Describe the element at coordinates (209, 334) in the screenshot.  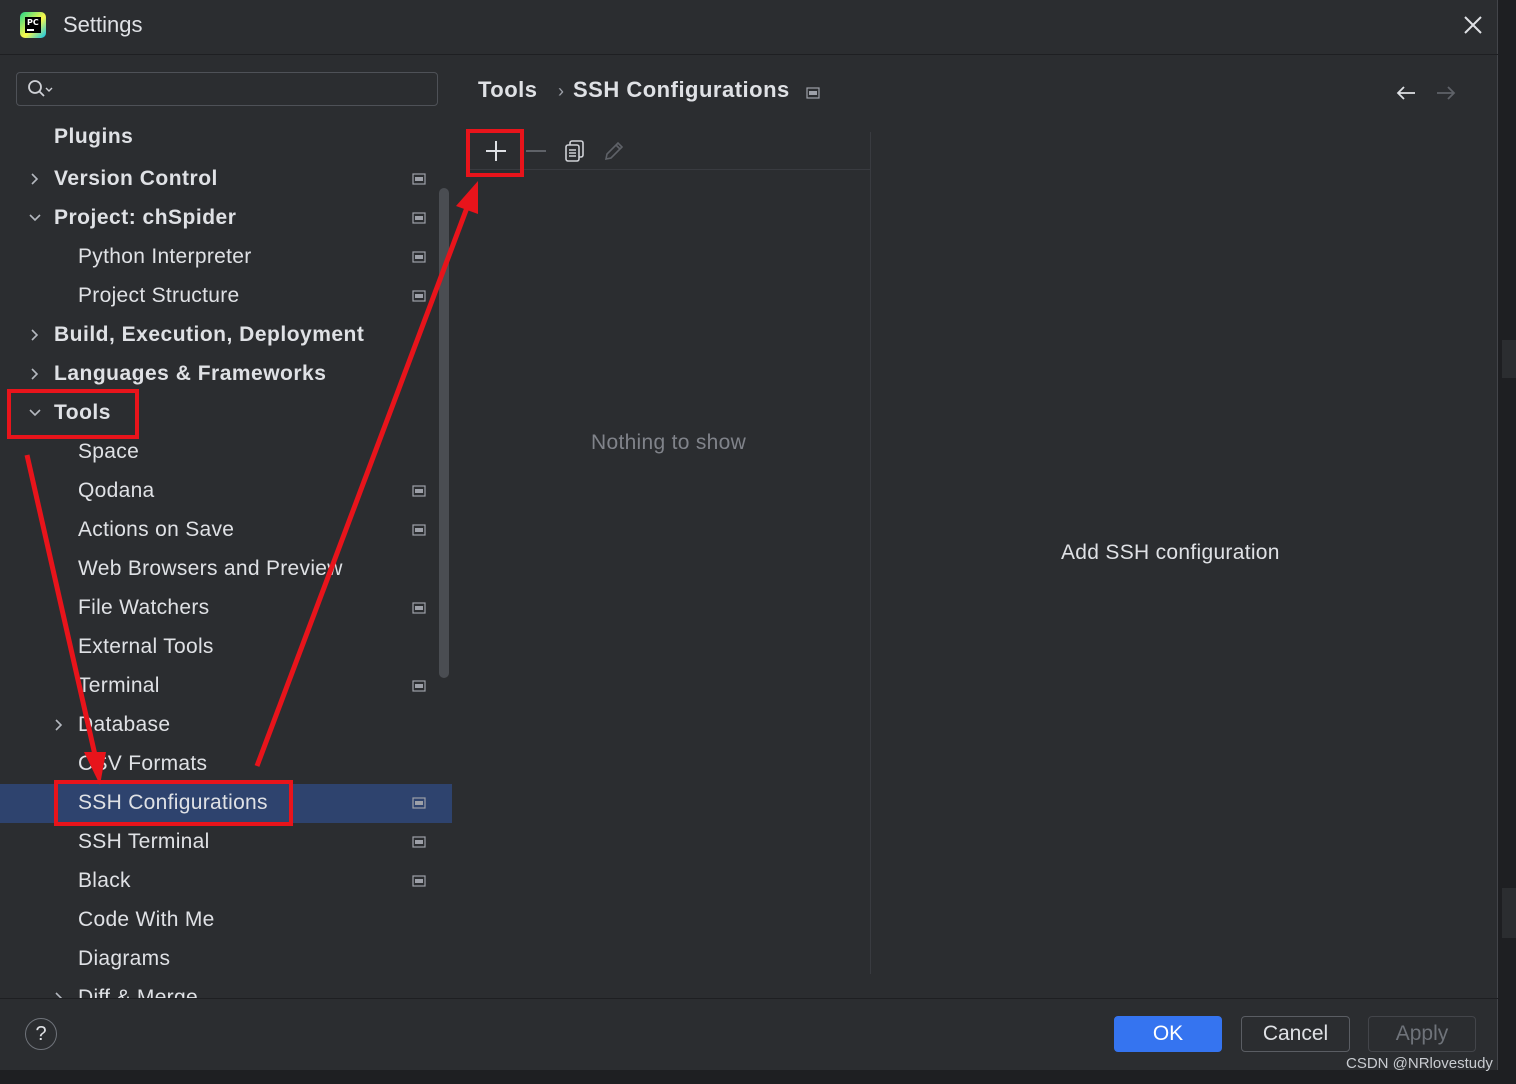
I see `tree-item-label: Build, Execution, Deployment` at that location.